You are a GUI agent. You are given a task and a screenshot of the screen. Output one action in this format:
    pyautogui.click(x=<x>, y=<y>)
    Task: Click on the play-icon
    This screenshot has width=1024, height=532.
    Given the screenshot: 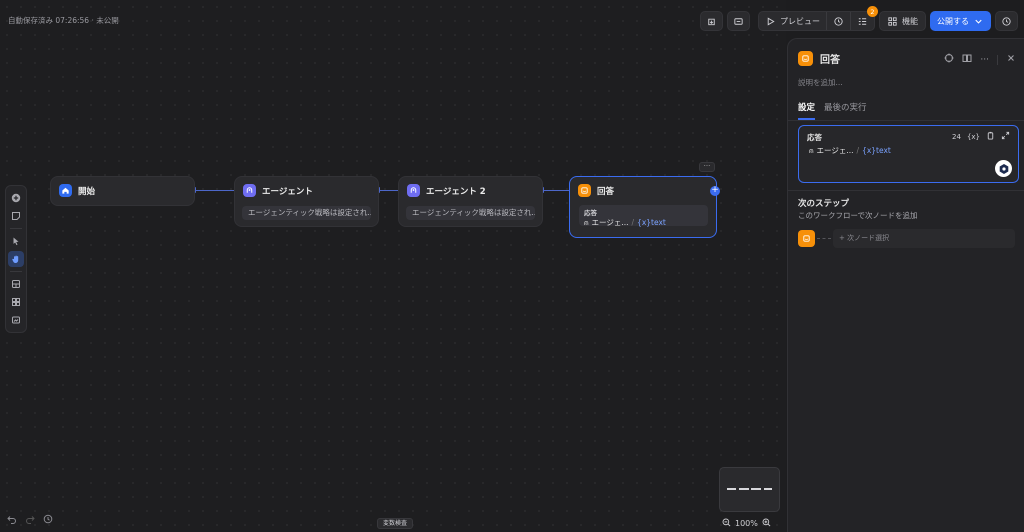 What is the action you would take?
    pyautogui.click(x=771, y=21)
    